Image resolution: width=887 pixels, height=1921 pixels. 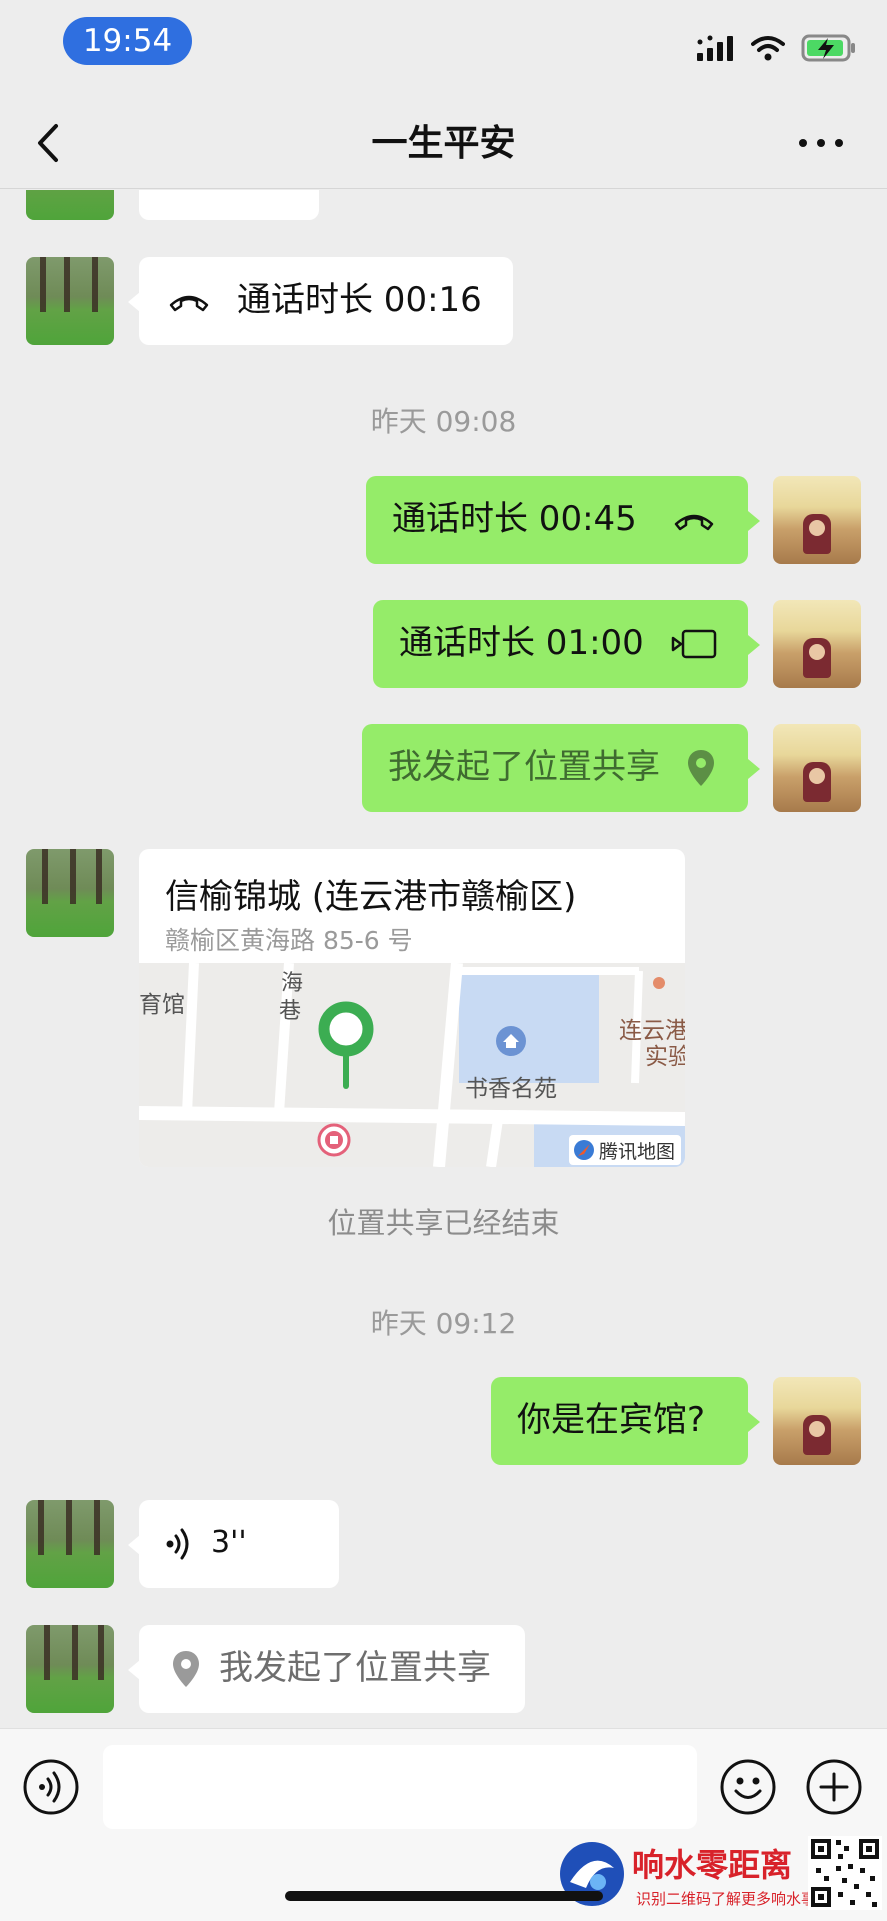 I want to click on home-indicator, so click(x=444, y=1896).